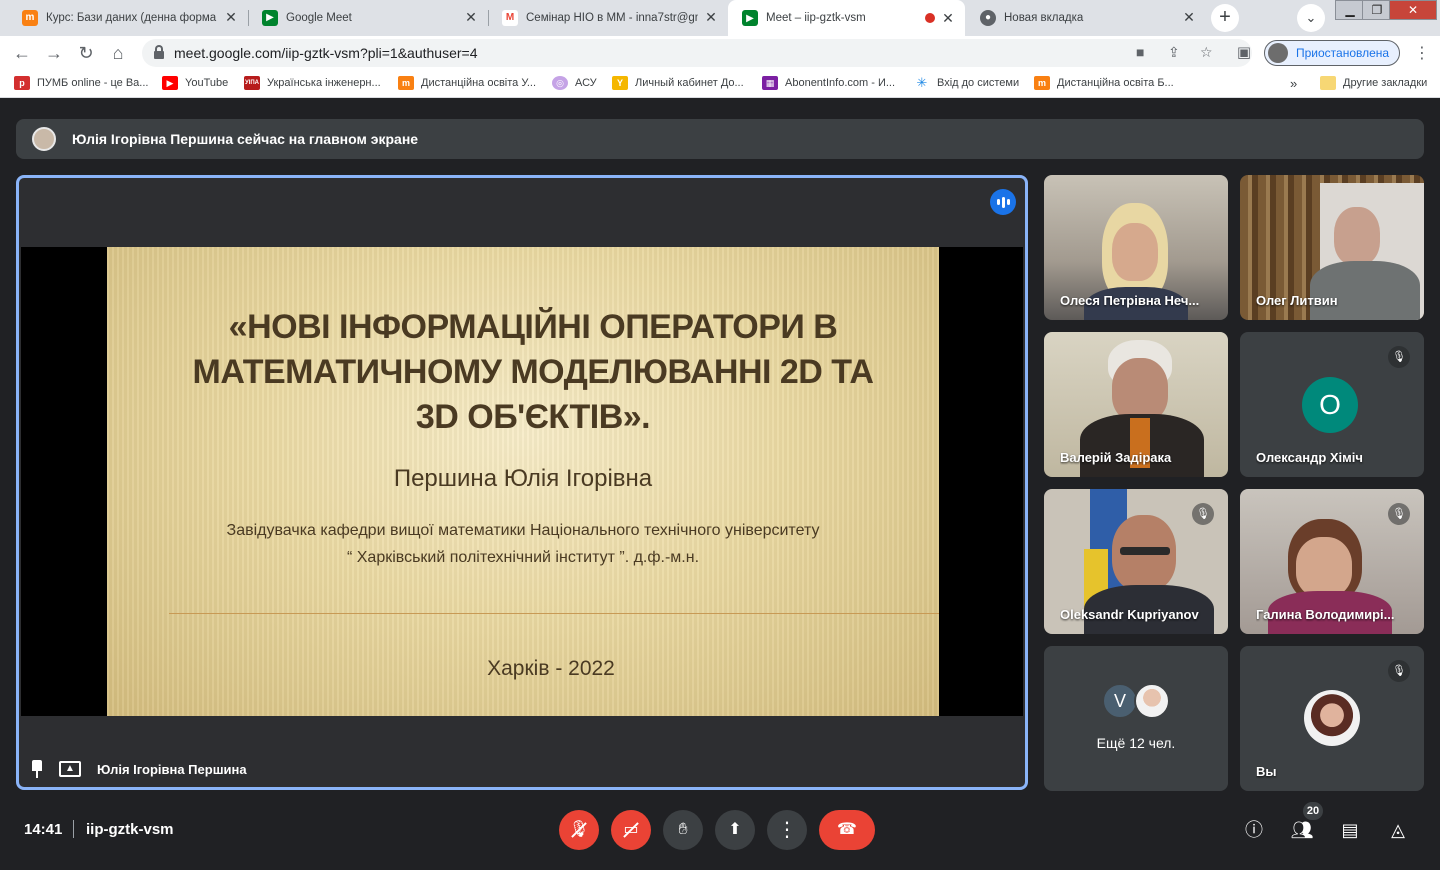 The image size is (1440, 870). Describe the element at coordinates (620, 83) in the screenshot. I see `cabinet-icon: Y` at that location.